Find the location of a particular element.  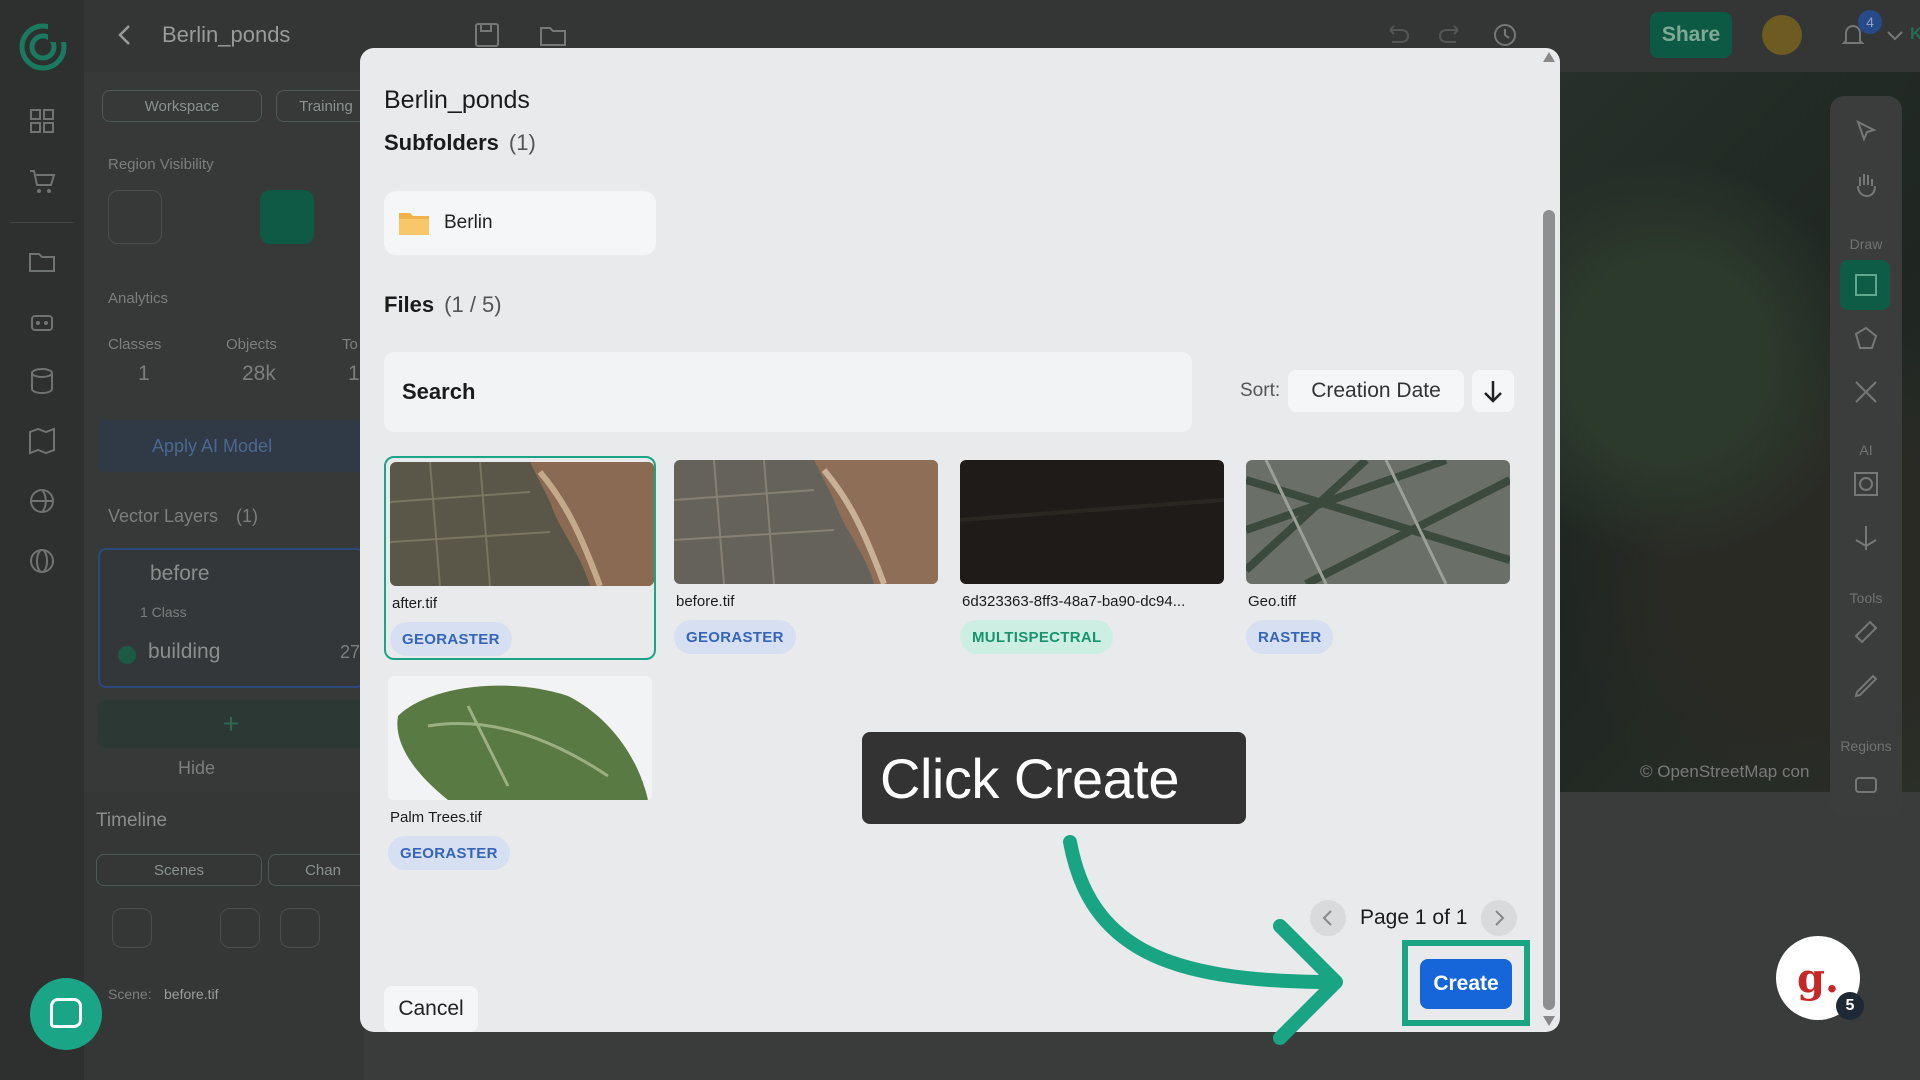

file-card: before.tif GEORASTER is located at coordinates (806, 558).